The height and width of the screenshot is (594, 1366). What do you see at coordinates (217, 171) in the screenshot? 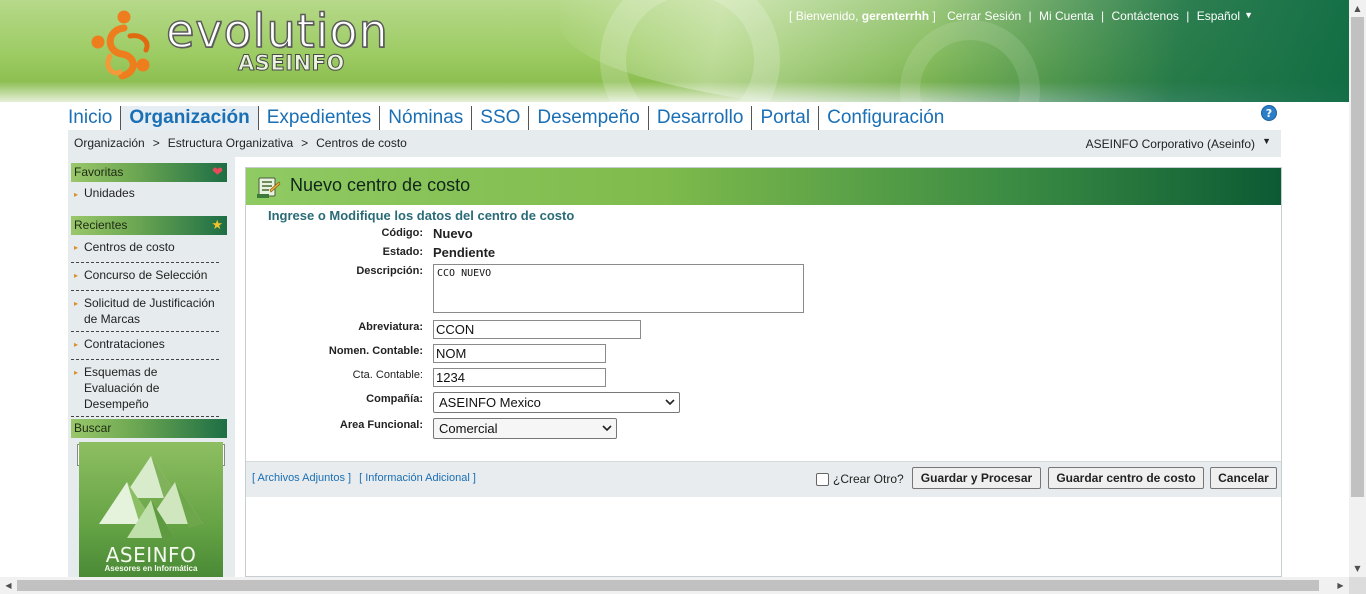
I see `heart-icon: ❤` at bounding box center [217, 171].